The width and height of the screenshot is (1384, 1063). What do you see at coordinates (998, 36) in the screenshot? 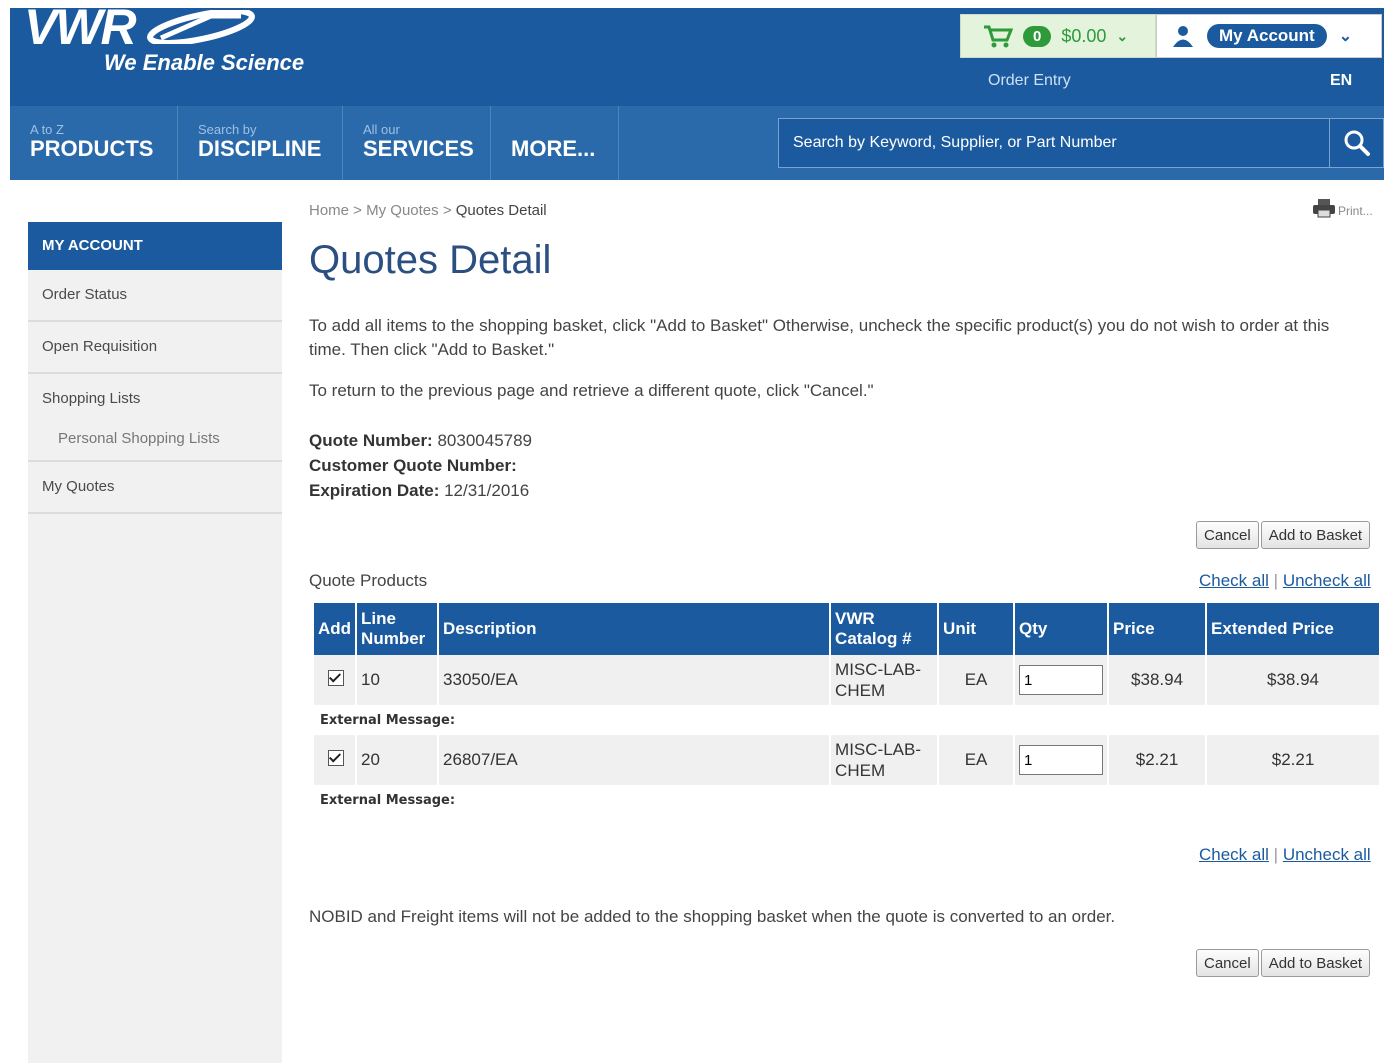
I see `cart-icon` at bounding box center [998, 36].